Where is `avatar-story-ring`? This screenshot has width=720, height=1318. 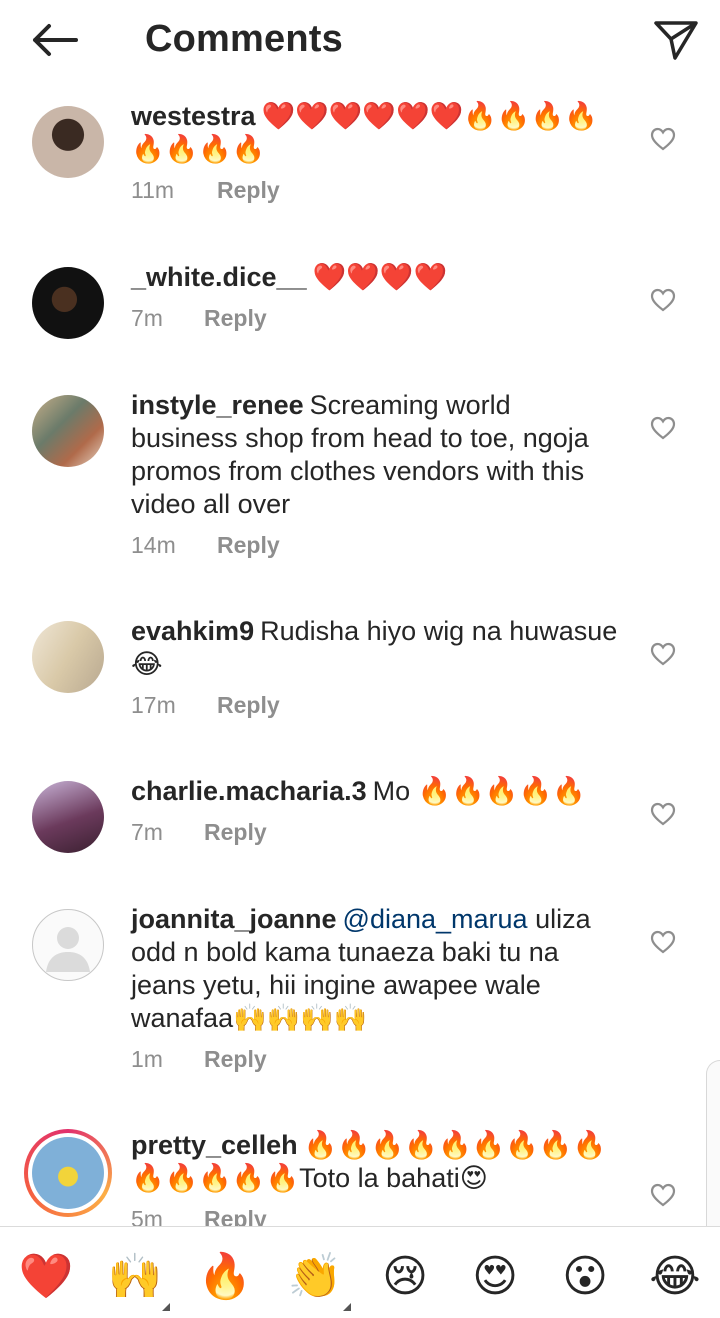 avatar-story-ring is located at coordinates (68, 1173).